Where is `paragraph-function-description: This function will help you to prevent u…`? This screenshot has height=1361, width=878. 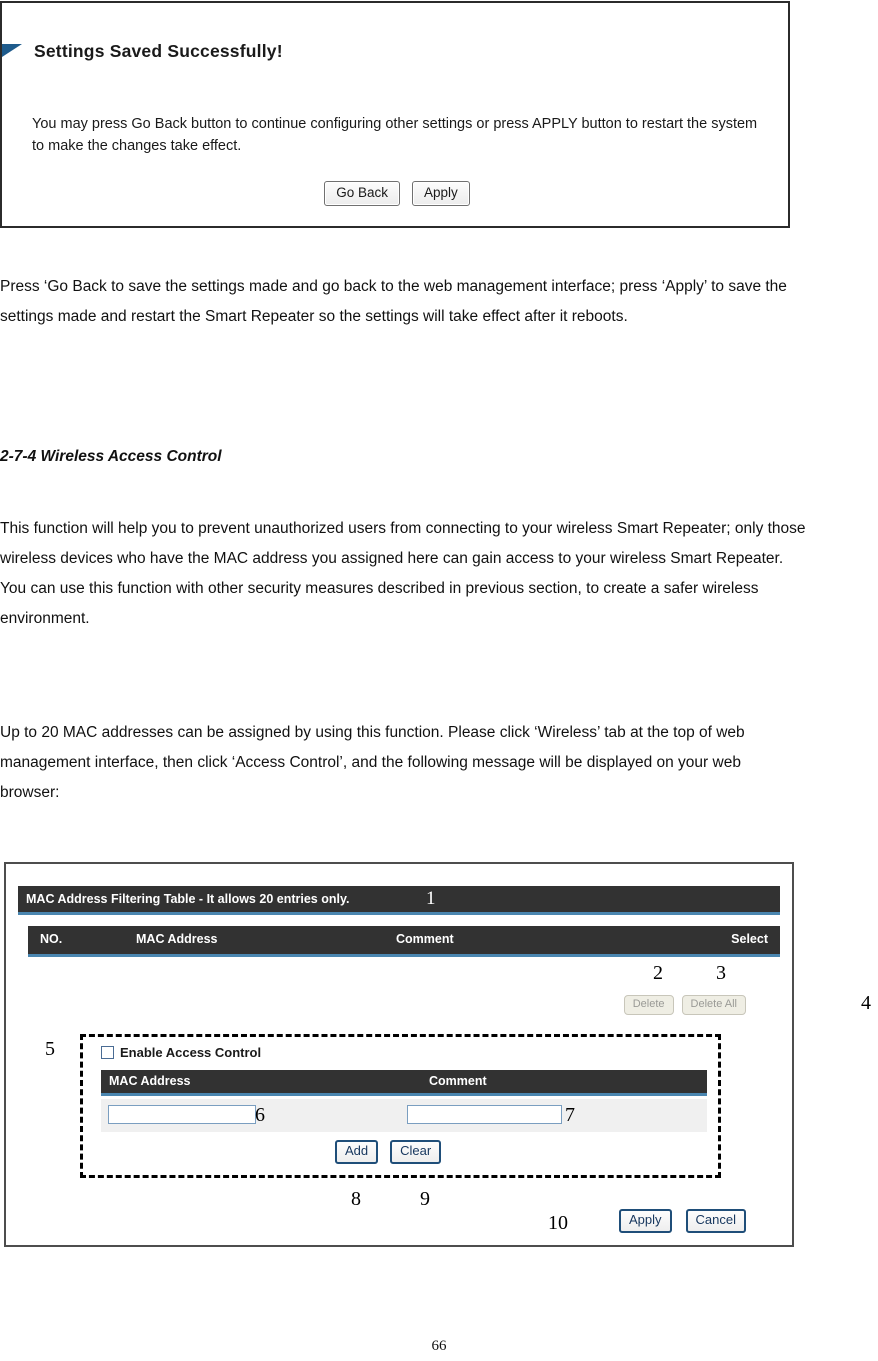
paragraph-function-description: This function will help you to prevent u… is located at coordinates (403, 573).